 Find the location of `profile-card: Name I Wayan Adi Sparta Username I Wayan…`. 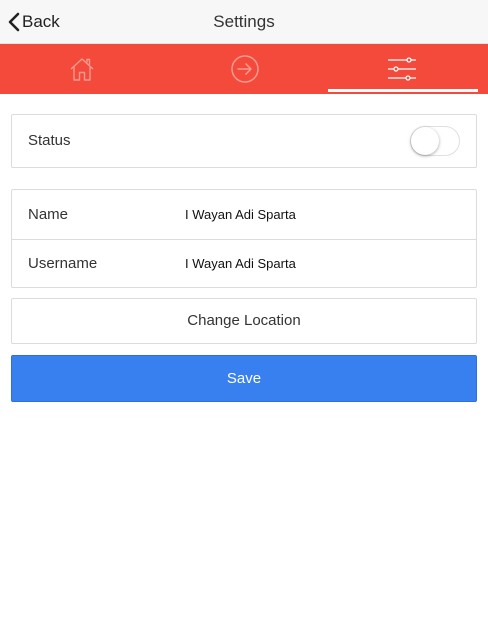

profile-card: Name I Wayan Adi Sparta Username I Wayan… is located at coordinates (244, 238).